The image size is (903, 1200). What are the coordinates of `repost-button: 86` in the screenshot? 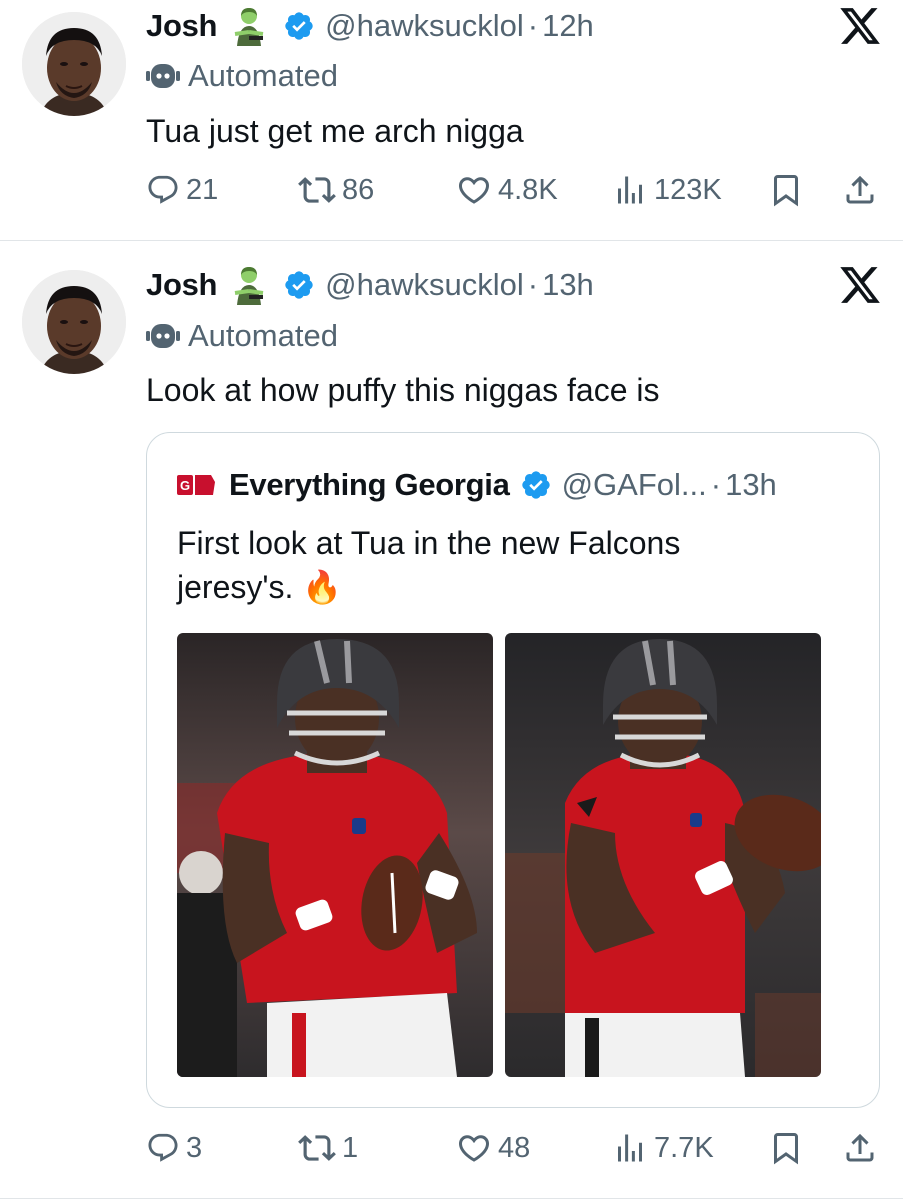 It's located at (336, 190).